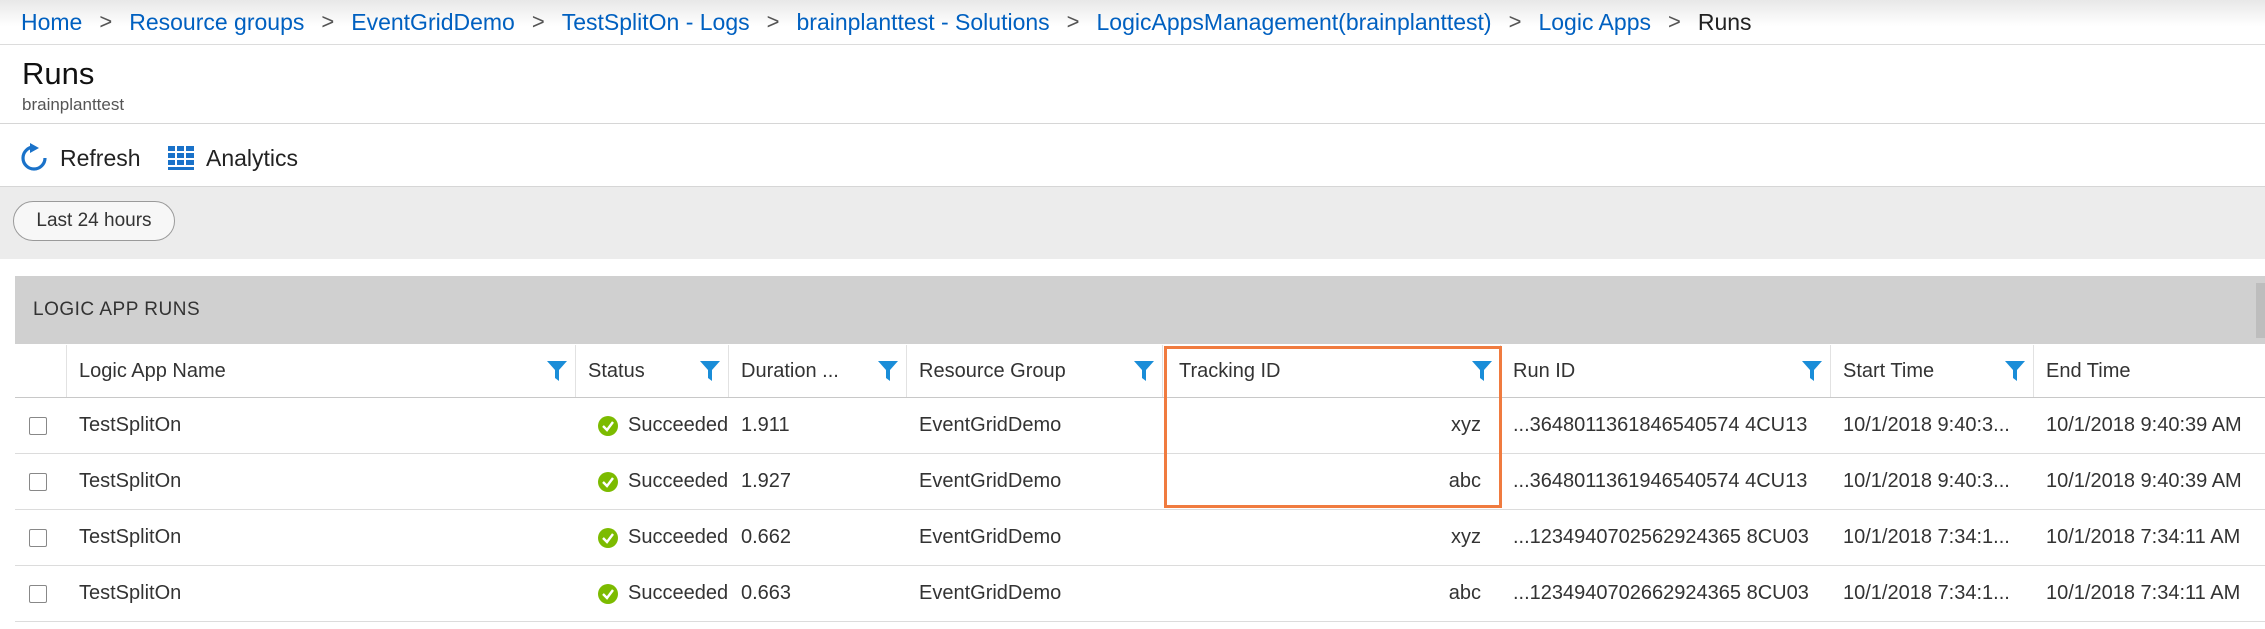 Image resolution: width=2265 pixels, height=629 pixels. Describe the element at coordinates (1724, 21) in the screenshot. I see `breadcrumb-runs: Runs` at that location.